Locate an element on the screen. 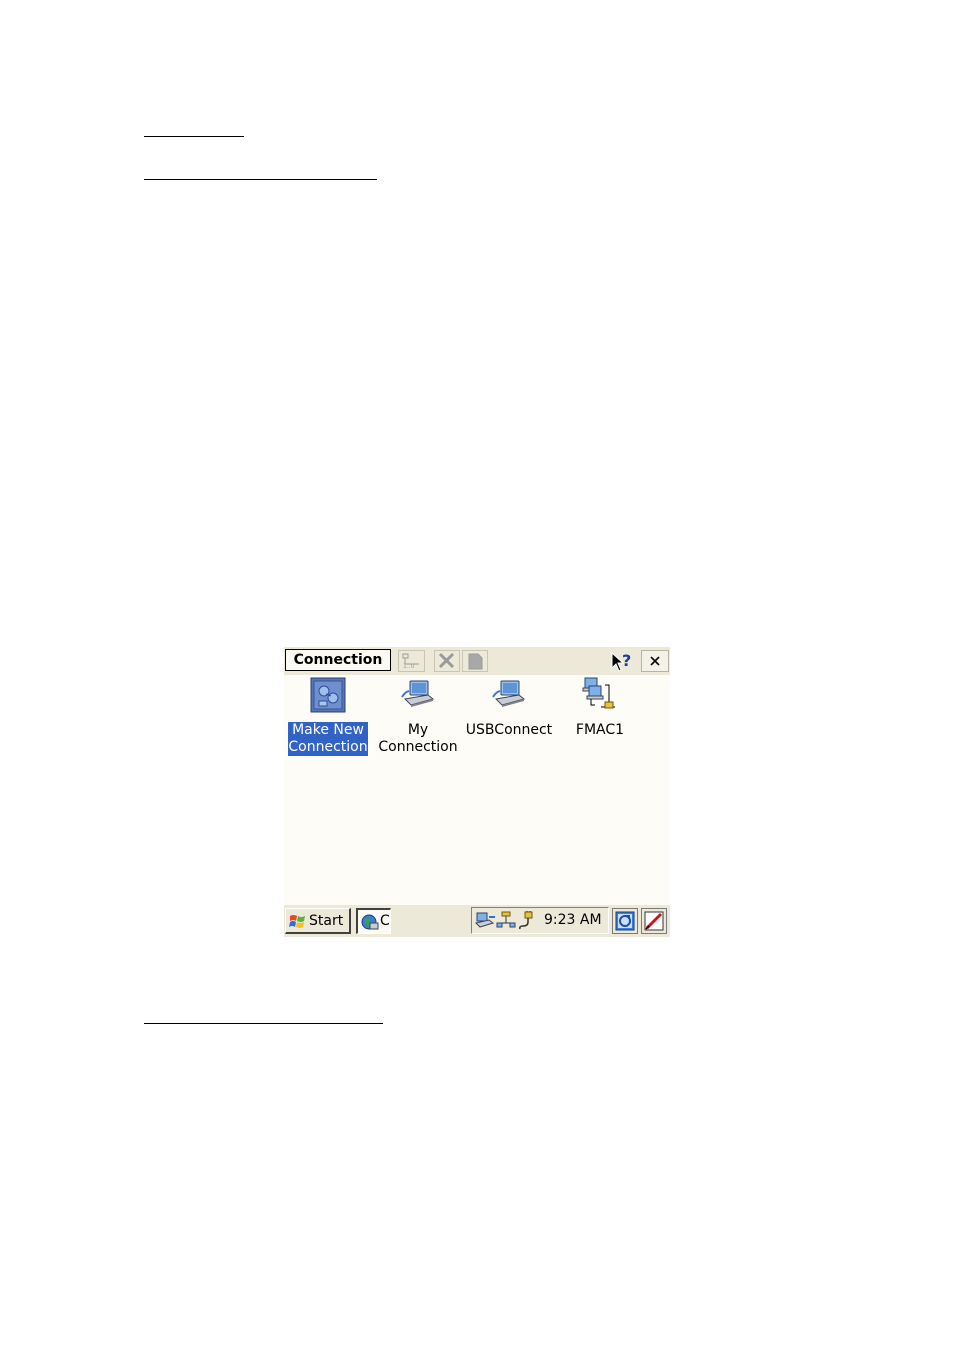  svg-text: 1..0 is located at coordinates (409, 666).